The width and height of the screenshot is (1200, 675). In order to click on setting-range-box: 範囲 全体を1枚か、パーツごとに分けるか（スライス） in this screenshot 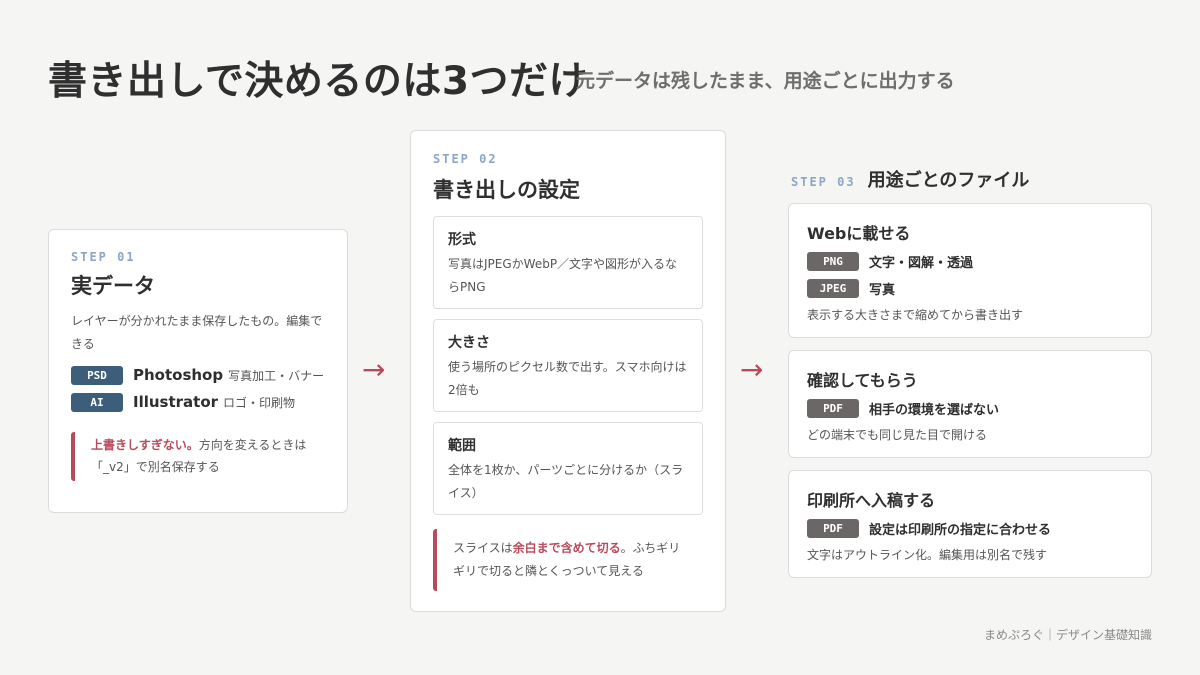, I will do `click(568, 468)`.